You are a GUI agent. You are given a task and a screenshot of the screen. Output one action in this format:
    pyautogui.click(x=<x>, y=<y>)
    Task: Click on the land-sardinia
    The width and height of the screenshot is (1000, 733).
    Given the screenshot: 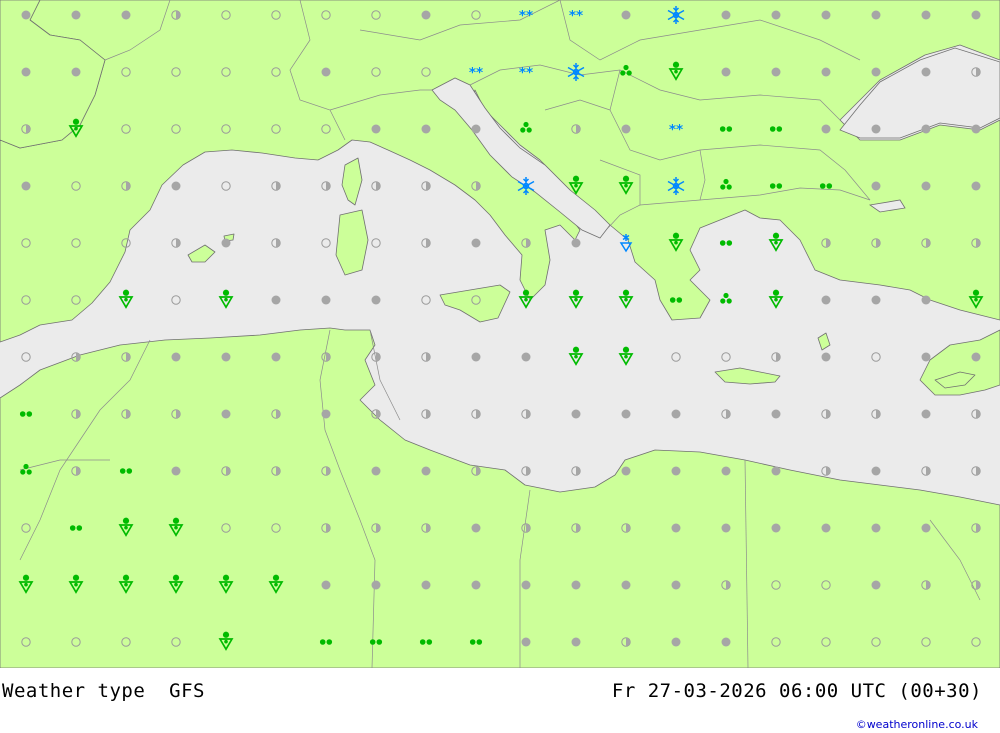 What is the action you would take?
    pyautogui.click(x=352, y=242)
    